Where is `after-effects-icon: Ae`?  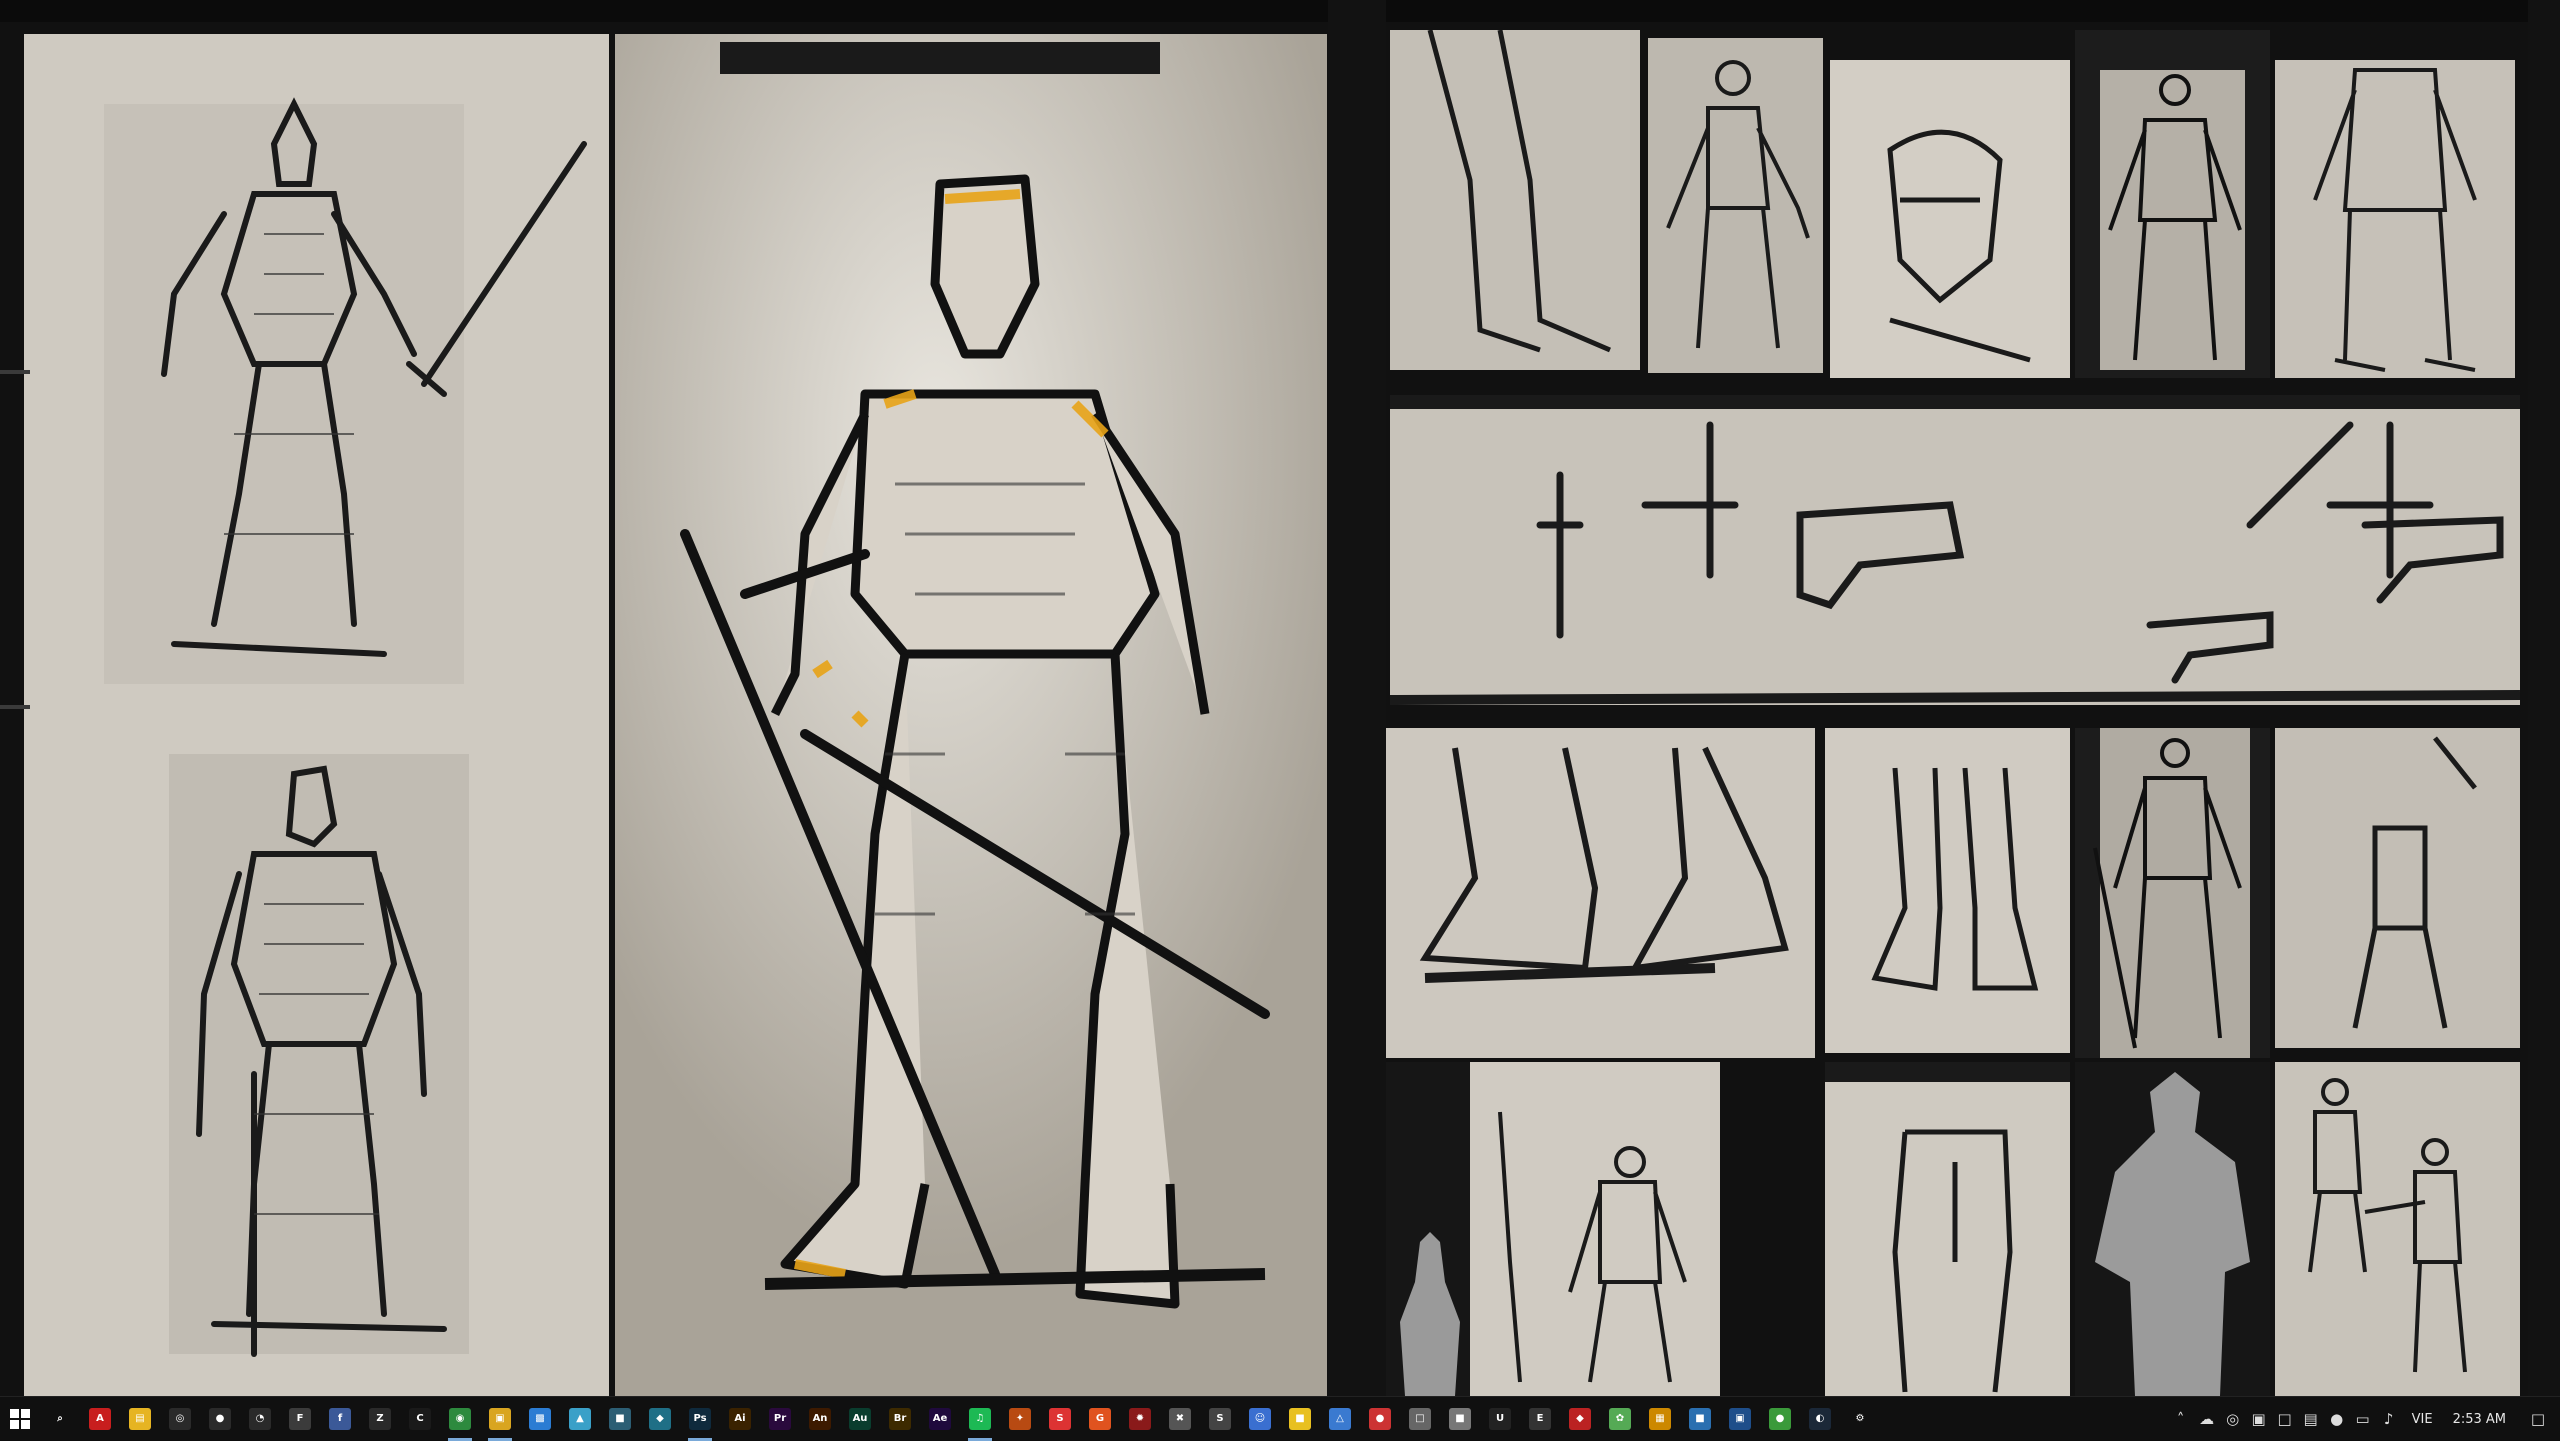
after-effects-icon: Ae is located at coordinates (940, 1418).